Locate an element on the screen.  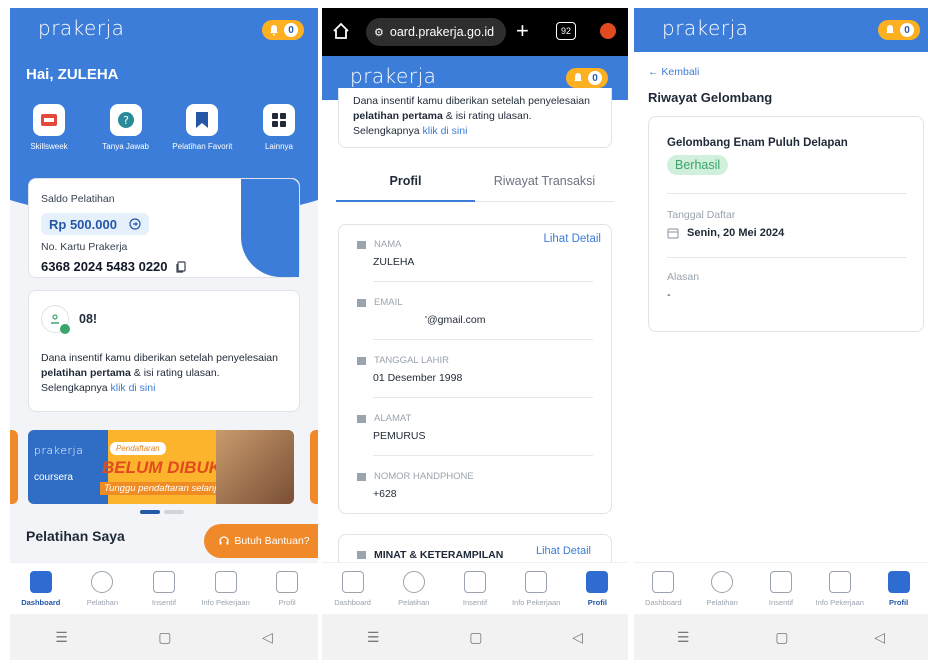
field-label: TANGGAL LAHIR is located at coordinates (411, 360).